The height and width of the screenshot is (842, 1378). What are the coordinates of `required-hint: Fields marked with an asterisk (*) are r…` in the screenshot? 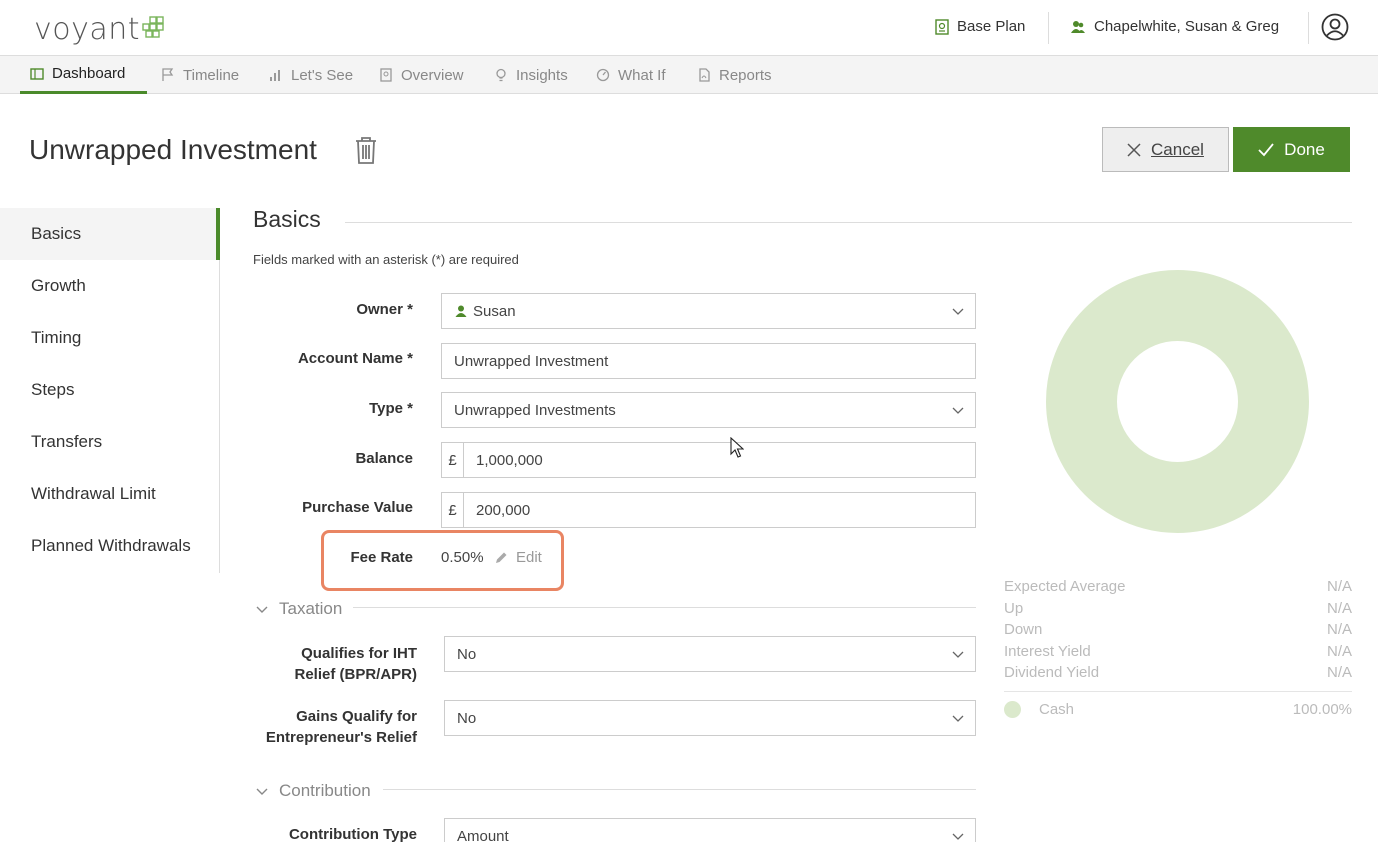 It's located at (386, 259).